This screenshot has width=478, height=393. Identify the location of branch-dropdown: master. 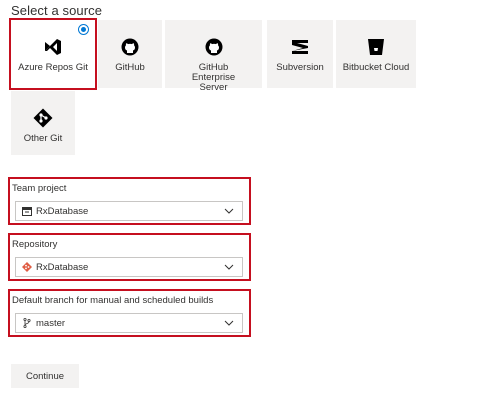
(129, 323).